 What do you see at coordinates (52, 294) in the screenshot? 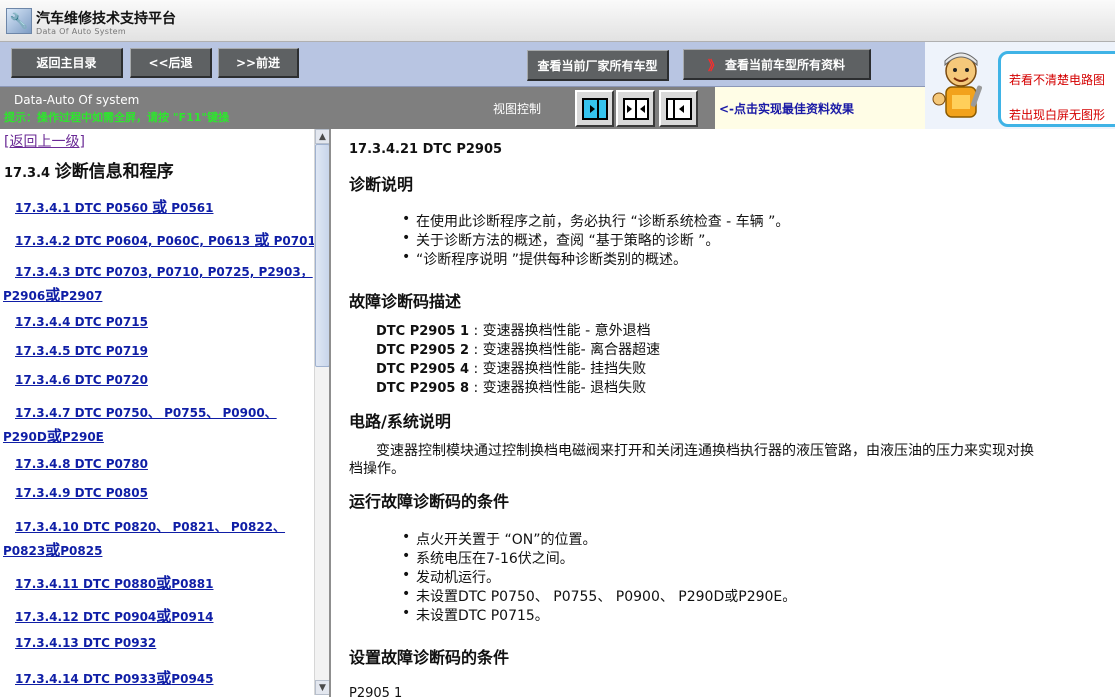
I see `toc-link: P2906或P2907` at bounding box center [52, 294].